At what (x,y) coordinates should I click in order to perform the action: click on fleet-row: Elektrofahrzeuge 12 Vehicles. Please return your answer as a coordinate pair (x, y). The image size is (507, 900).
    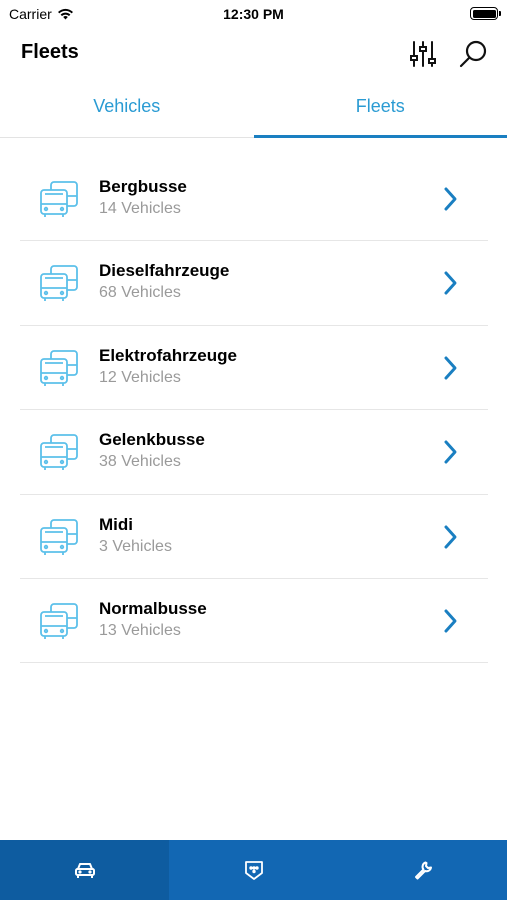
    Looking at the image, I should click on (254, 368).